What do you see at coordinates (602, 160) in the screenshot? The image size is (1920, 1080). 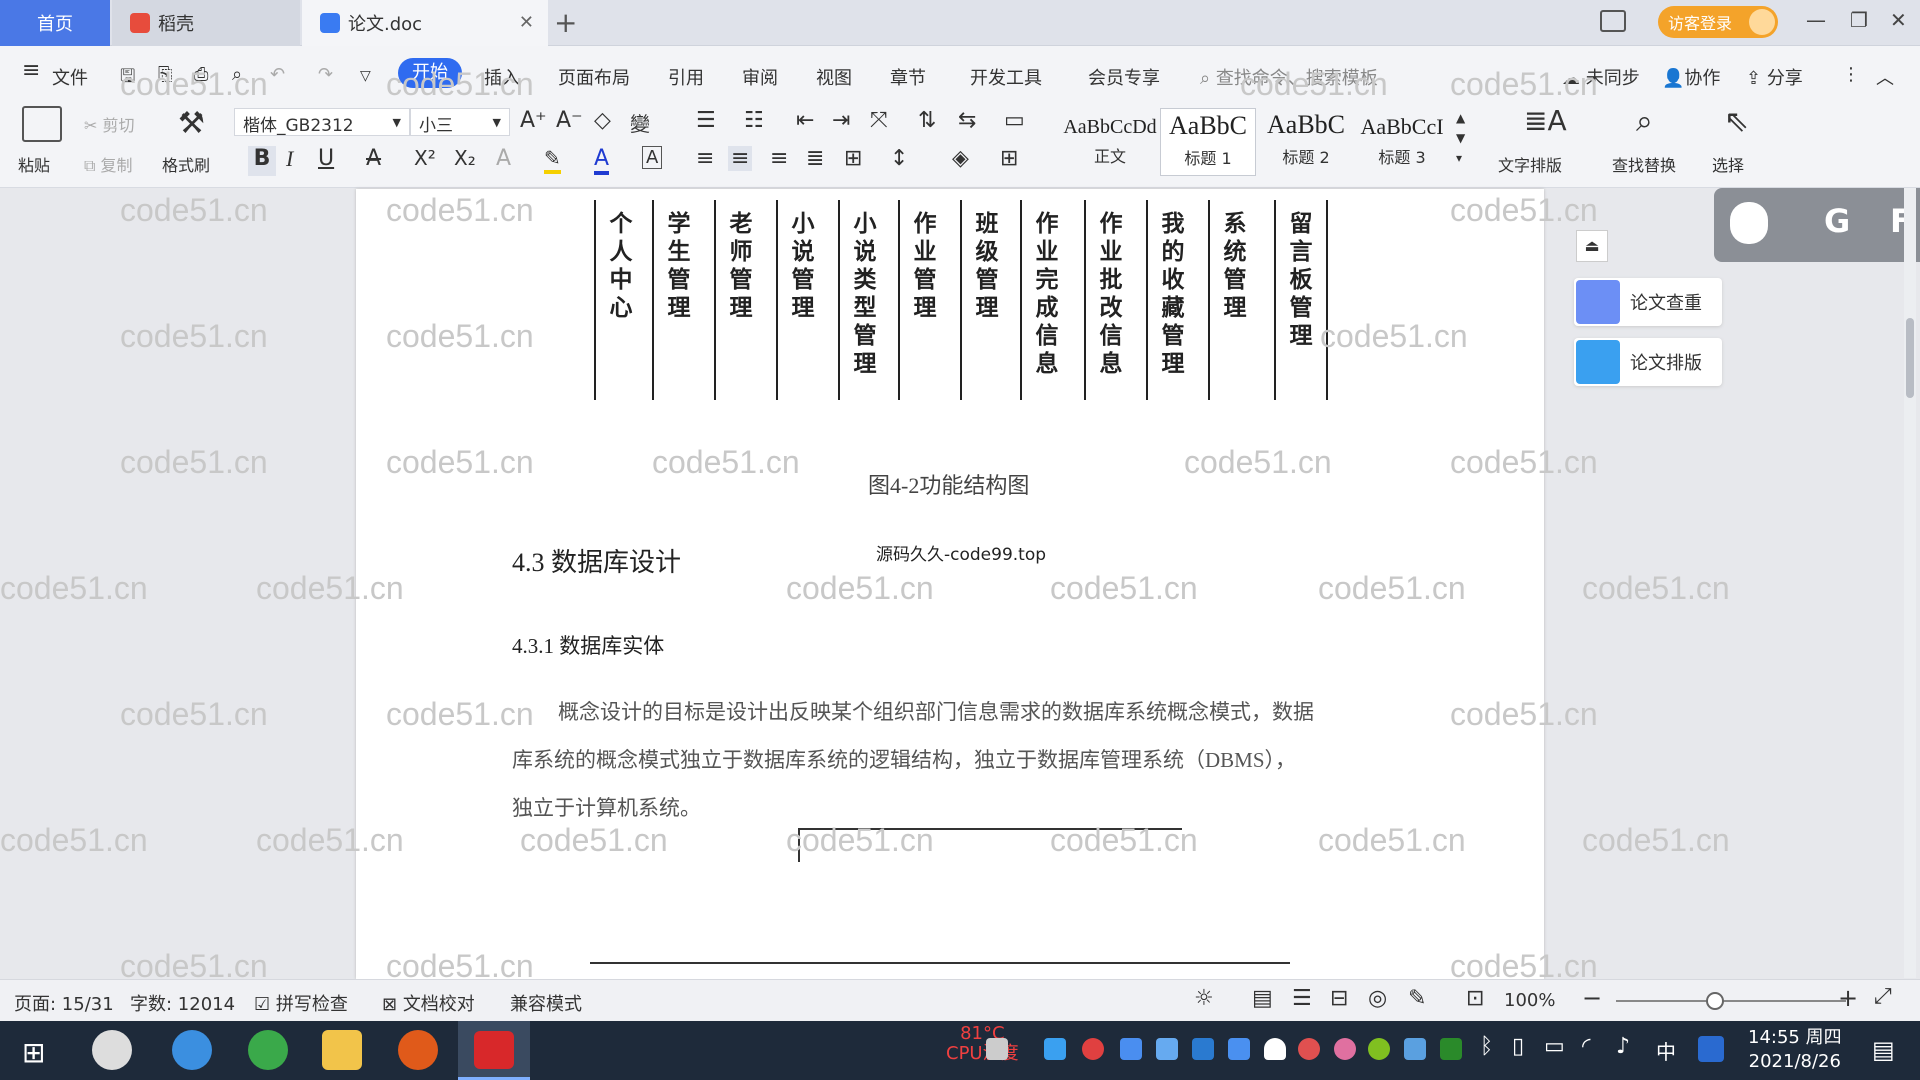 I see `font-color-icon: A` at bounding box center [602, 160].